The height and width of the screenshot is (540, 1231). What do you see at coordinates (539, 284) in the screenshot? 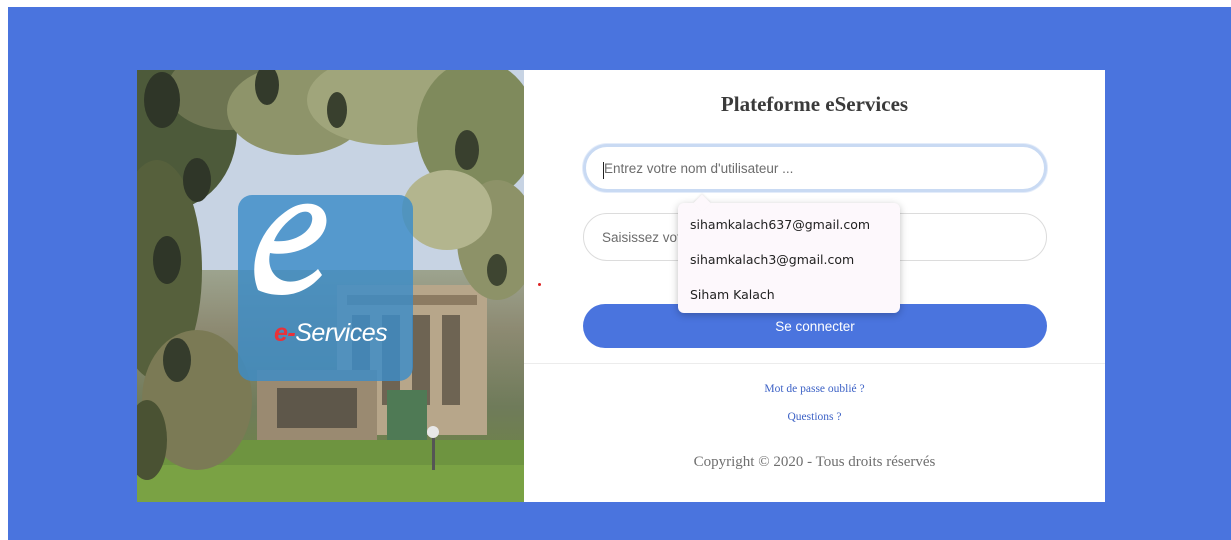
I see `stray-dot` at bounding box center [539, 284].